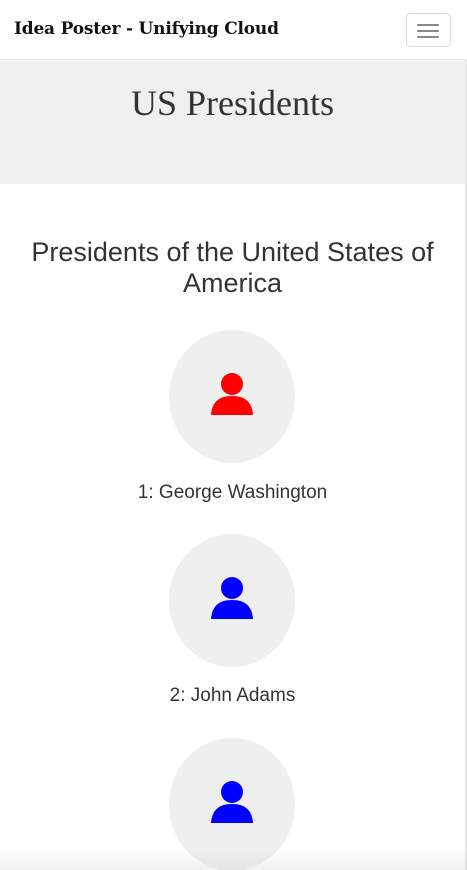 The width and height of the screenshot is (467, 870). I want to click on brand-link: Idea Poster - Unifying Cloud, so click(146, 29).